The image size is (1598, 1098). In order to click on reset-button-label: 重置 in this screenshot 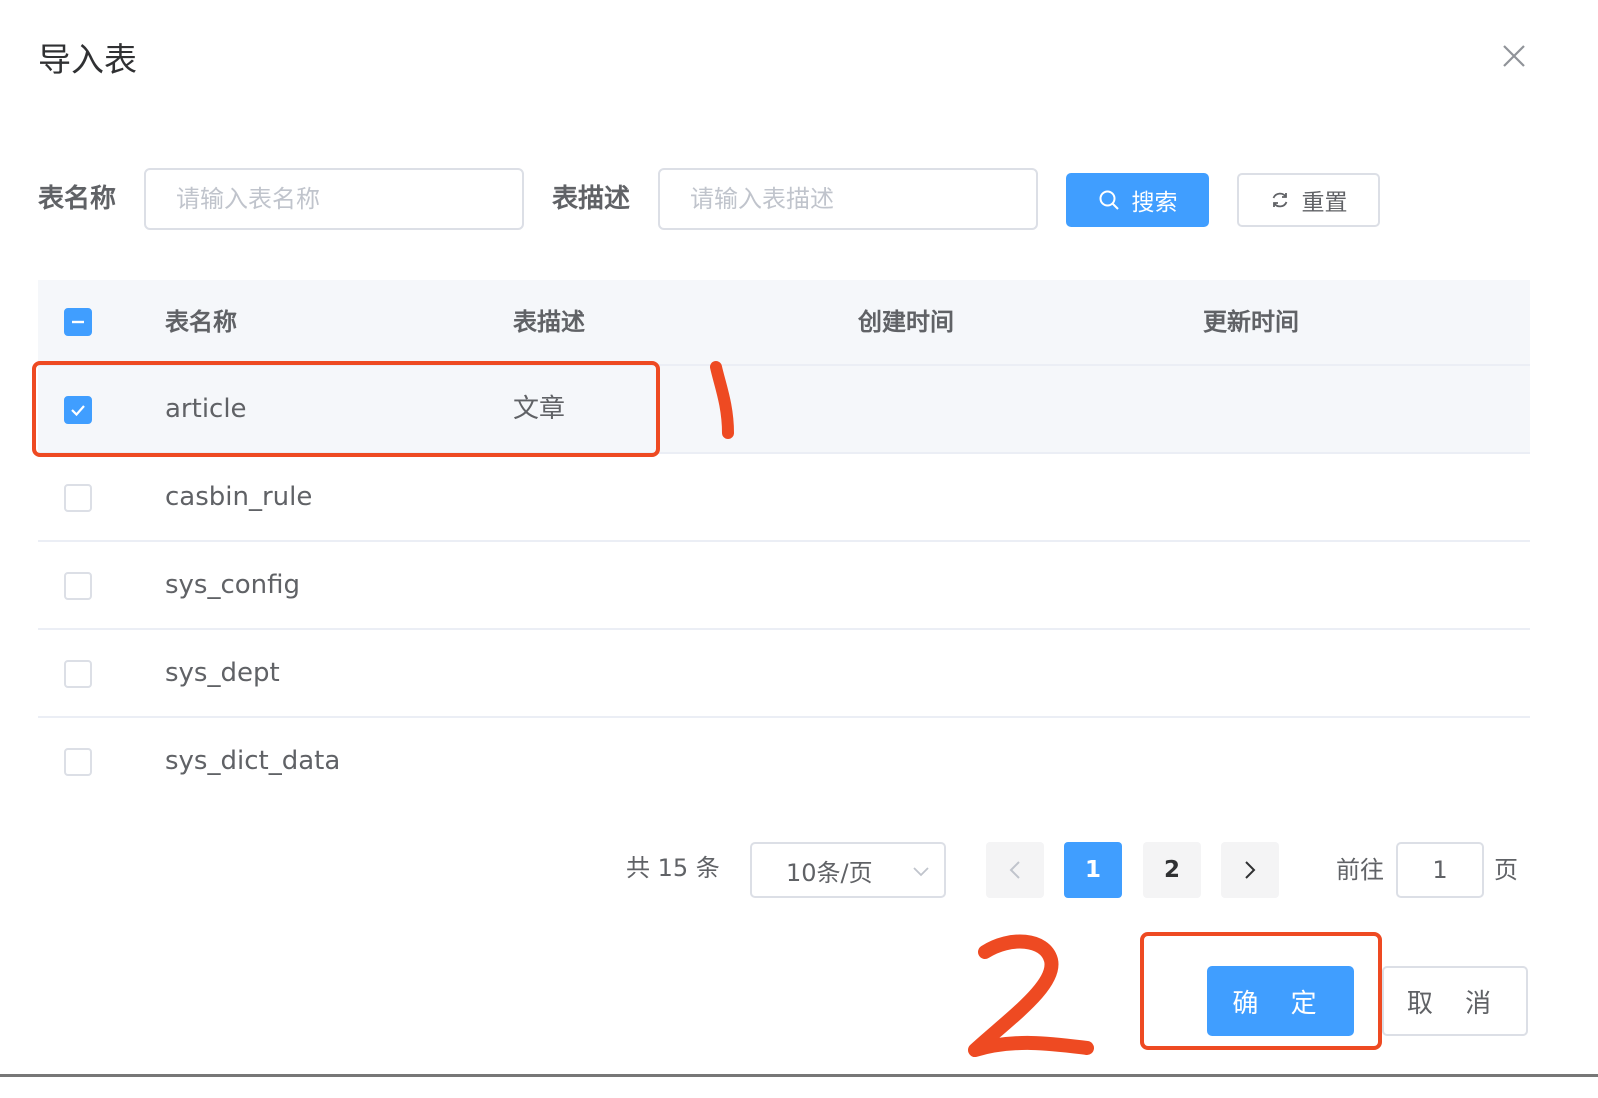, I will do `click(1324, 203)`.